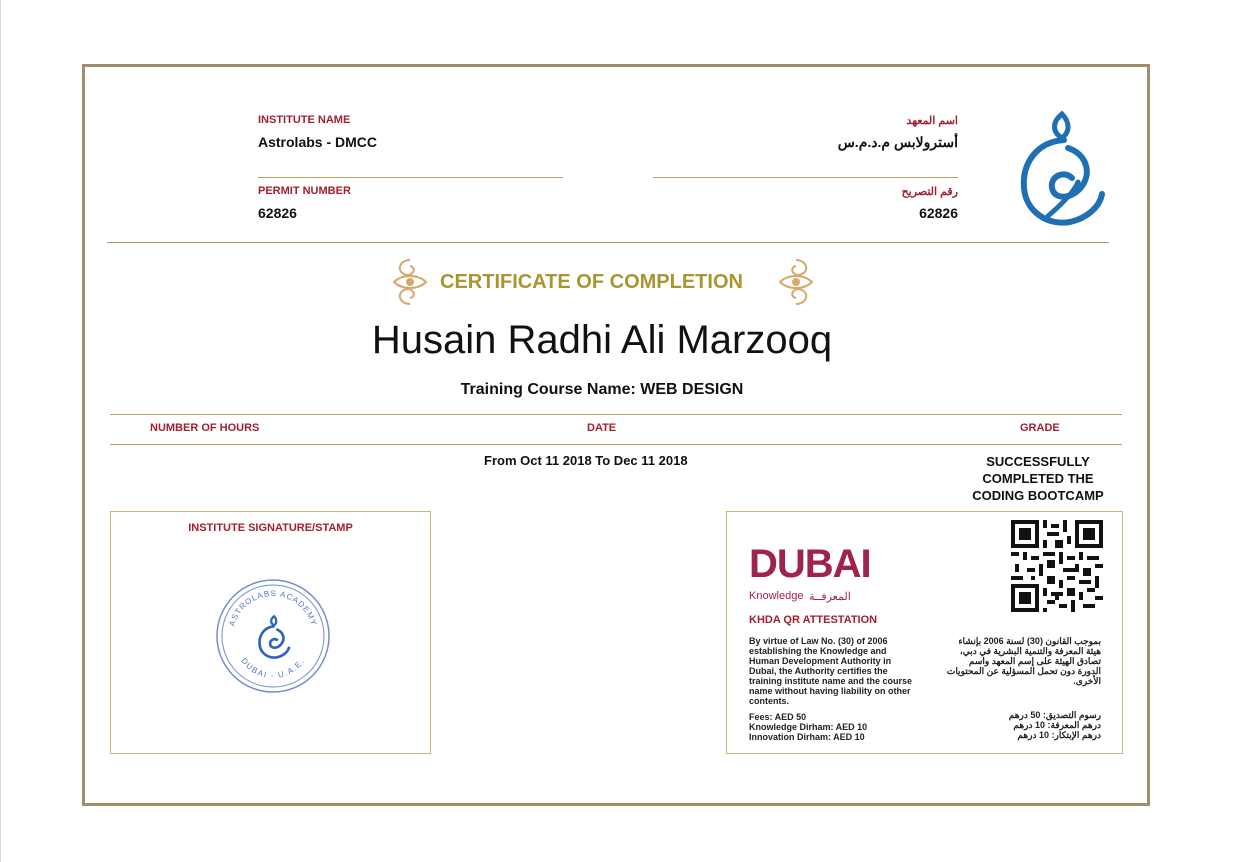 The width and height of the screenshot is (1234, 862). Describe the element at coordinates (591, 282) in the screenshot. I see `certificate-title: CERTIFICATE OF COMPLETION` at that location.